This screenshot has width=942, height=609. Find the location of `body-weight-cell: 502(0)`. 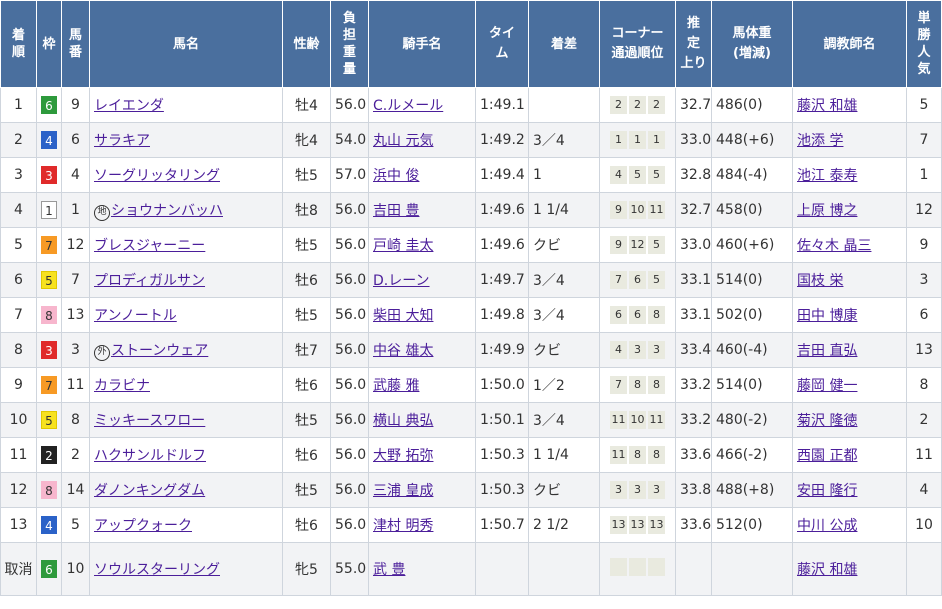

body-weight-cell: 502(0) is located at coordinates (752, 315).